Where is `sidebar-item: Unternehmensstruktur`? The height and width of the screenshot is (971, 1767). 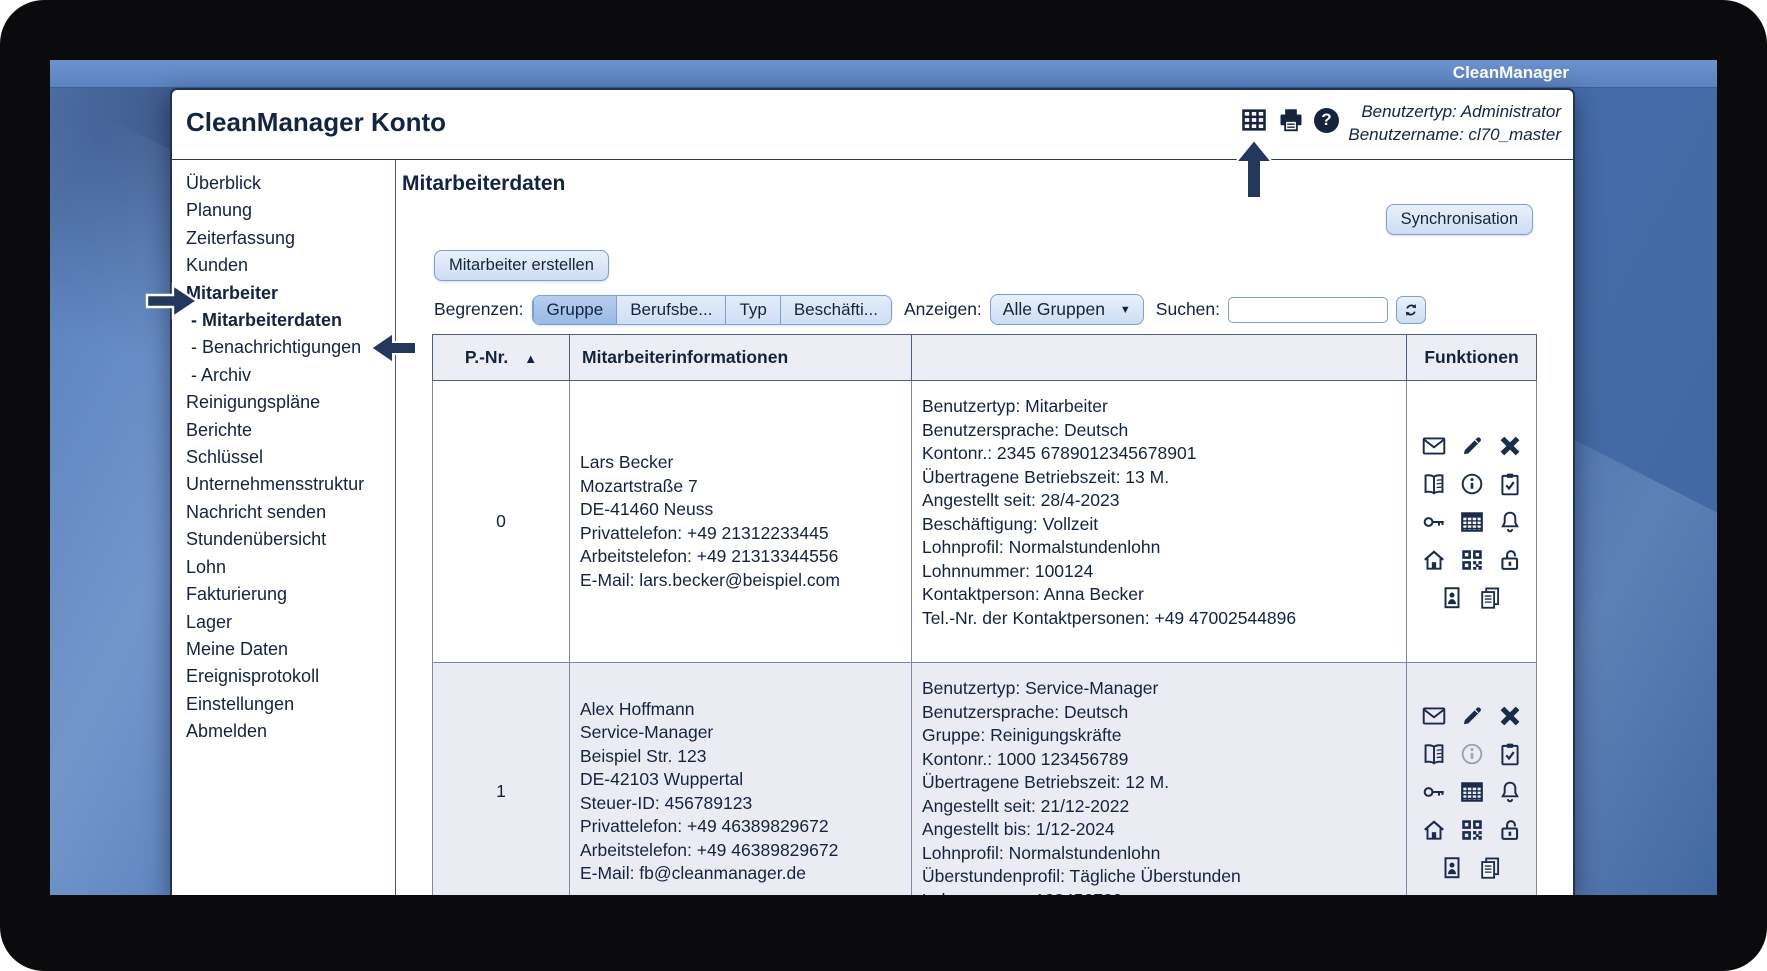
sidebar-item: Unternehmensstruktur is located at coordinates (290, 484).